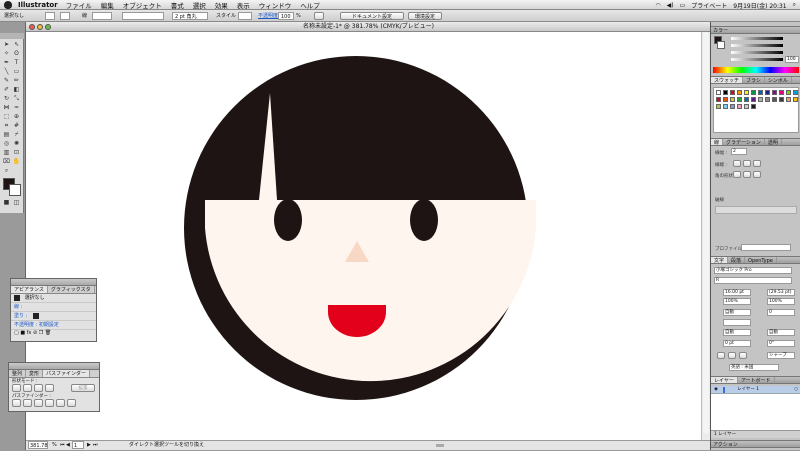 This screenshot has width=800, height=451. I want to click on spotlight-icon: ⌕, so click(794, 5).